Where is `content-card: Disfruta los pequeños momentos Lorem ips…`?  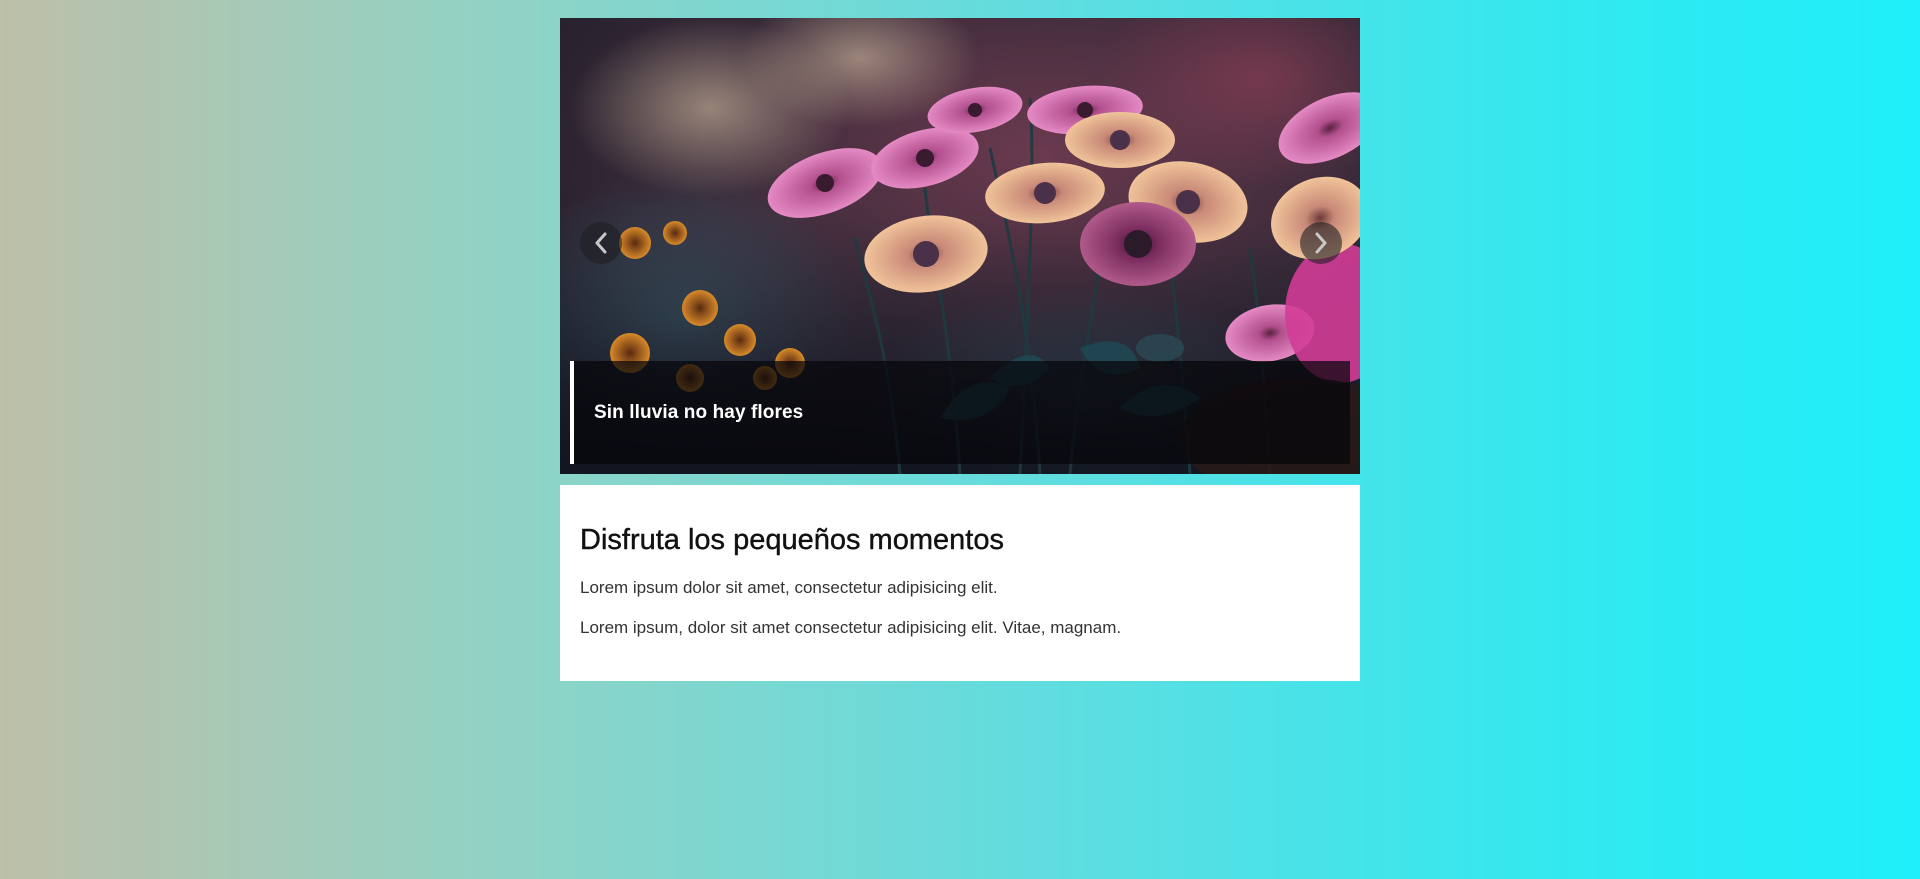 content-card: Disfruta los pequeños momentos Lorem ips… is located at coordinates (960, 583).